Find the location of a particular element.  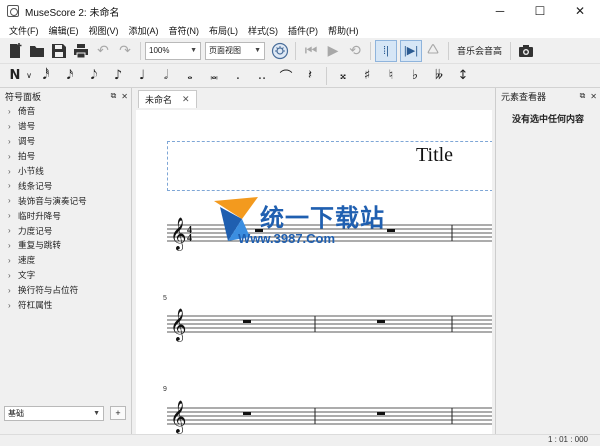

loop-icon: ⟲ is located at coordinates (355, 51).